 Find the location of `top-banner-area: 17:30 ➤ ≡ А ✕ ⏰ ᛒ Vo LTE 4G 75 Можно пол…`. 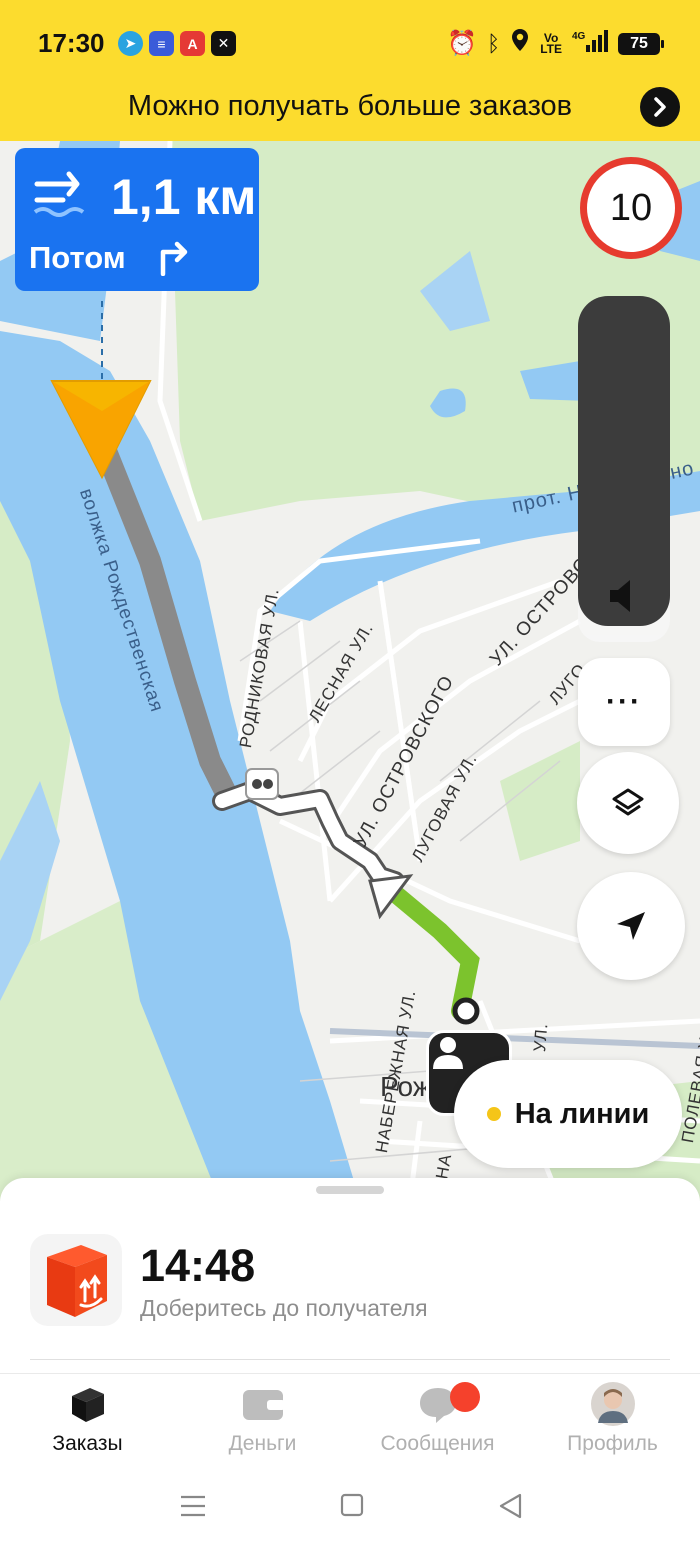

top-banner-area: 17:30 ➤ ≡ А ✕ ⏰ ᛒ Vo LTE 4G 75 Можно пол… is located at coordinates (350, 70).